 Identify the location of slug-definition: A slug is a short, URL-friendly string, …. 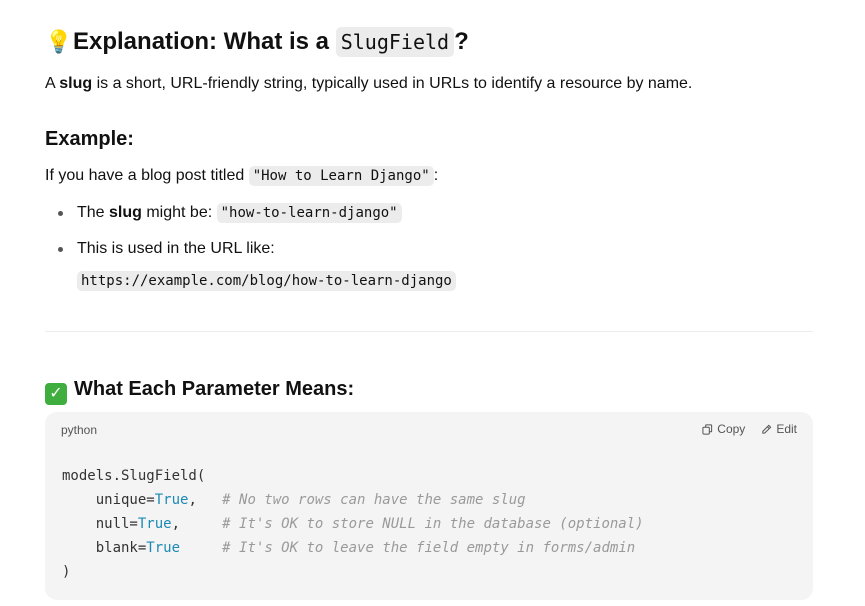
(368, 84).